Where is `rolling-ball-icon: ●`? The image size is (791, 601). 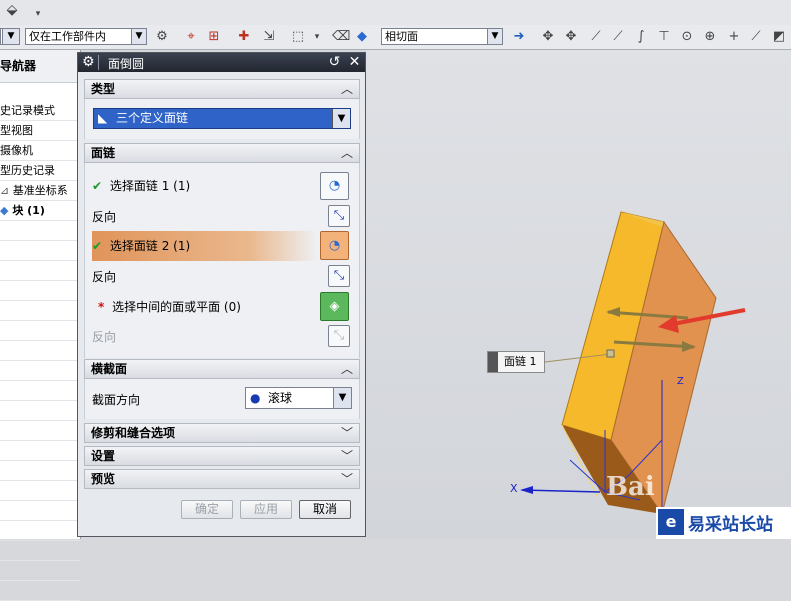
rolling-ball-icon: ● is located at coordinates (255, 398).